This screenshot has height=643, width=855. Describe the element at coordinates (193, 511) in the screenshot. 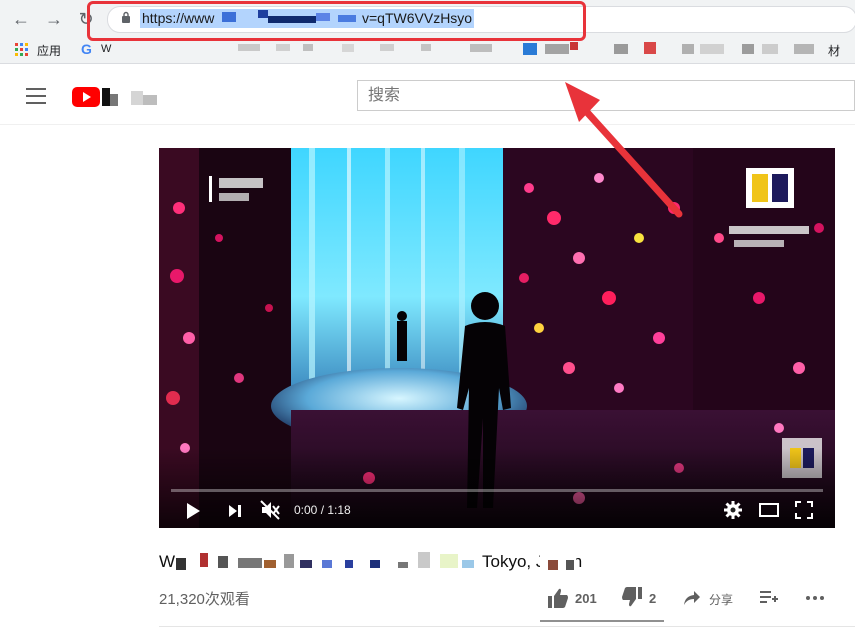

I see `play-icon` at that location.